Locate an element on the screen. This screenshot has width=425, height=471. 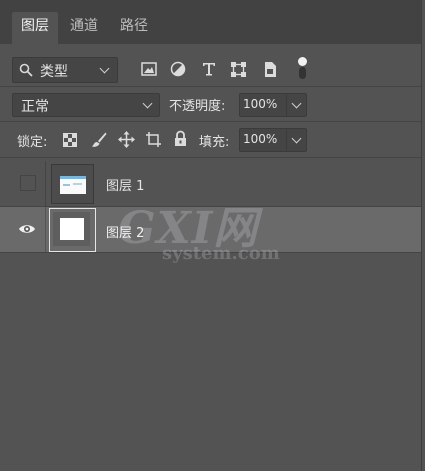
tab-paths-label: 路径 is located at coordinates (134, 26).